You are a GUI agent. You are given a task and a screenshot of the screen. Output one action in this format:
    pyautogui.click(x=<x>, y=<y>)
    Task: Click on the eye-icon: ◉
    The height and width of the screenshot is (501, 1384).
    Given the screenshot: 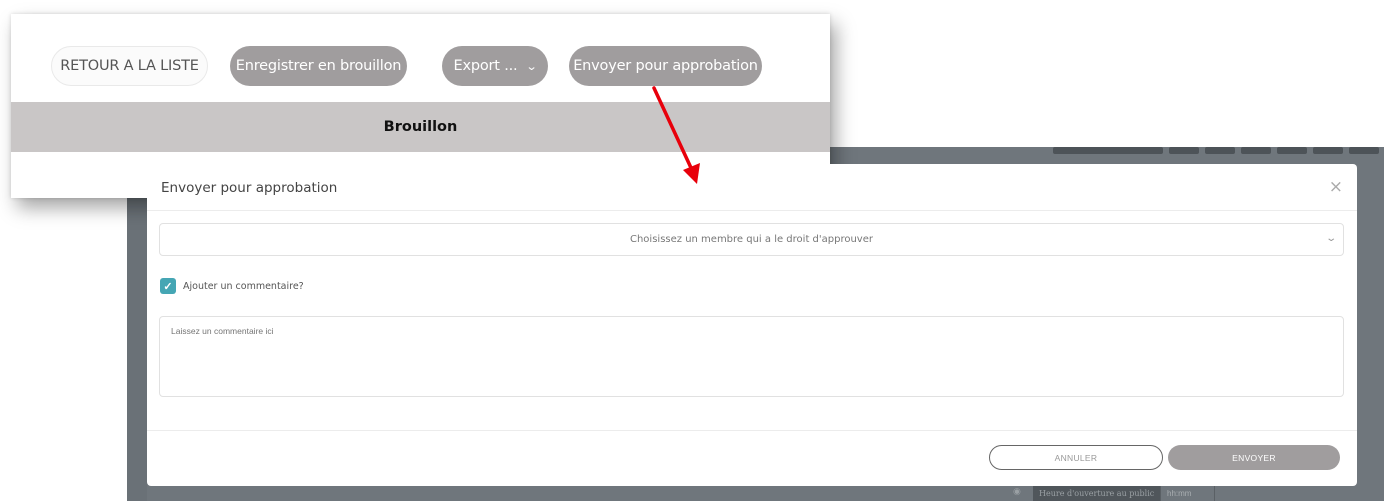 What is the action you would take?
    pyautogui.click(x=1017, y=491)
    